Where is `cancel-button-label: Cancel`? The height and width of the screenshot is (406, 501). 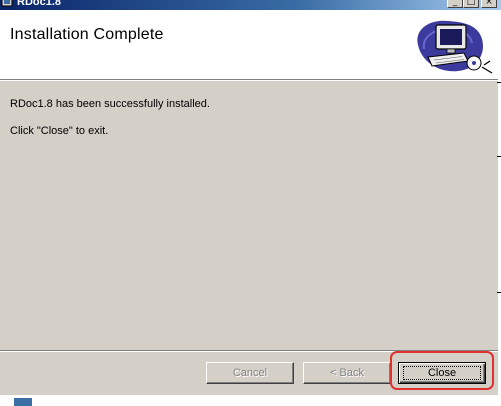 cancel-button-label: Cancel is located at coordinates (250, 373).